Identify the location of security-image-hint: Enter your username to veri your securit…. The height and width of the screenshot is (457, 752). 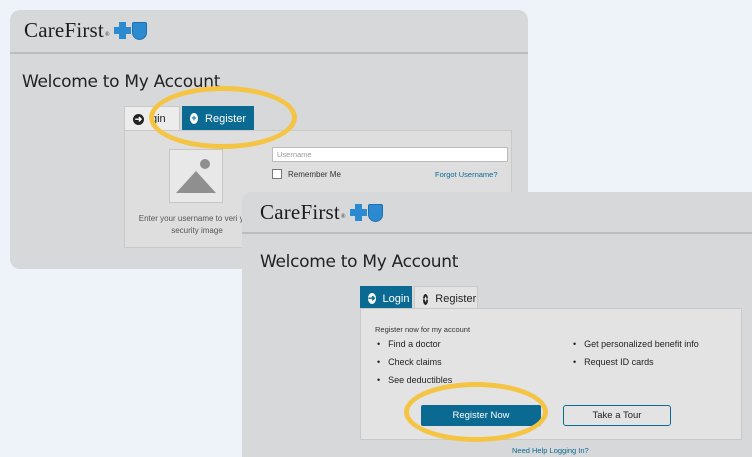
(197, 224).